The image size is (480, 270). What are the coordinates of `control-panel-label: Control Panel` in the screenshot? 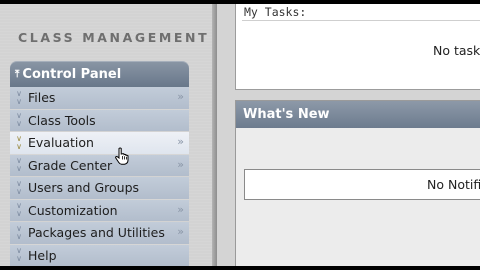 It's located at (72, 74).